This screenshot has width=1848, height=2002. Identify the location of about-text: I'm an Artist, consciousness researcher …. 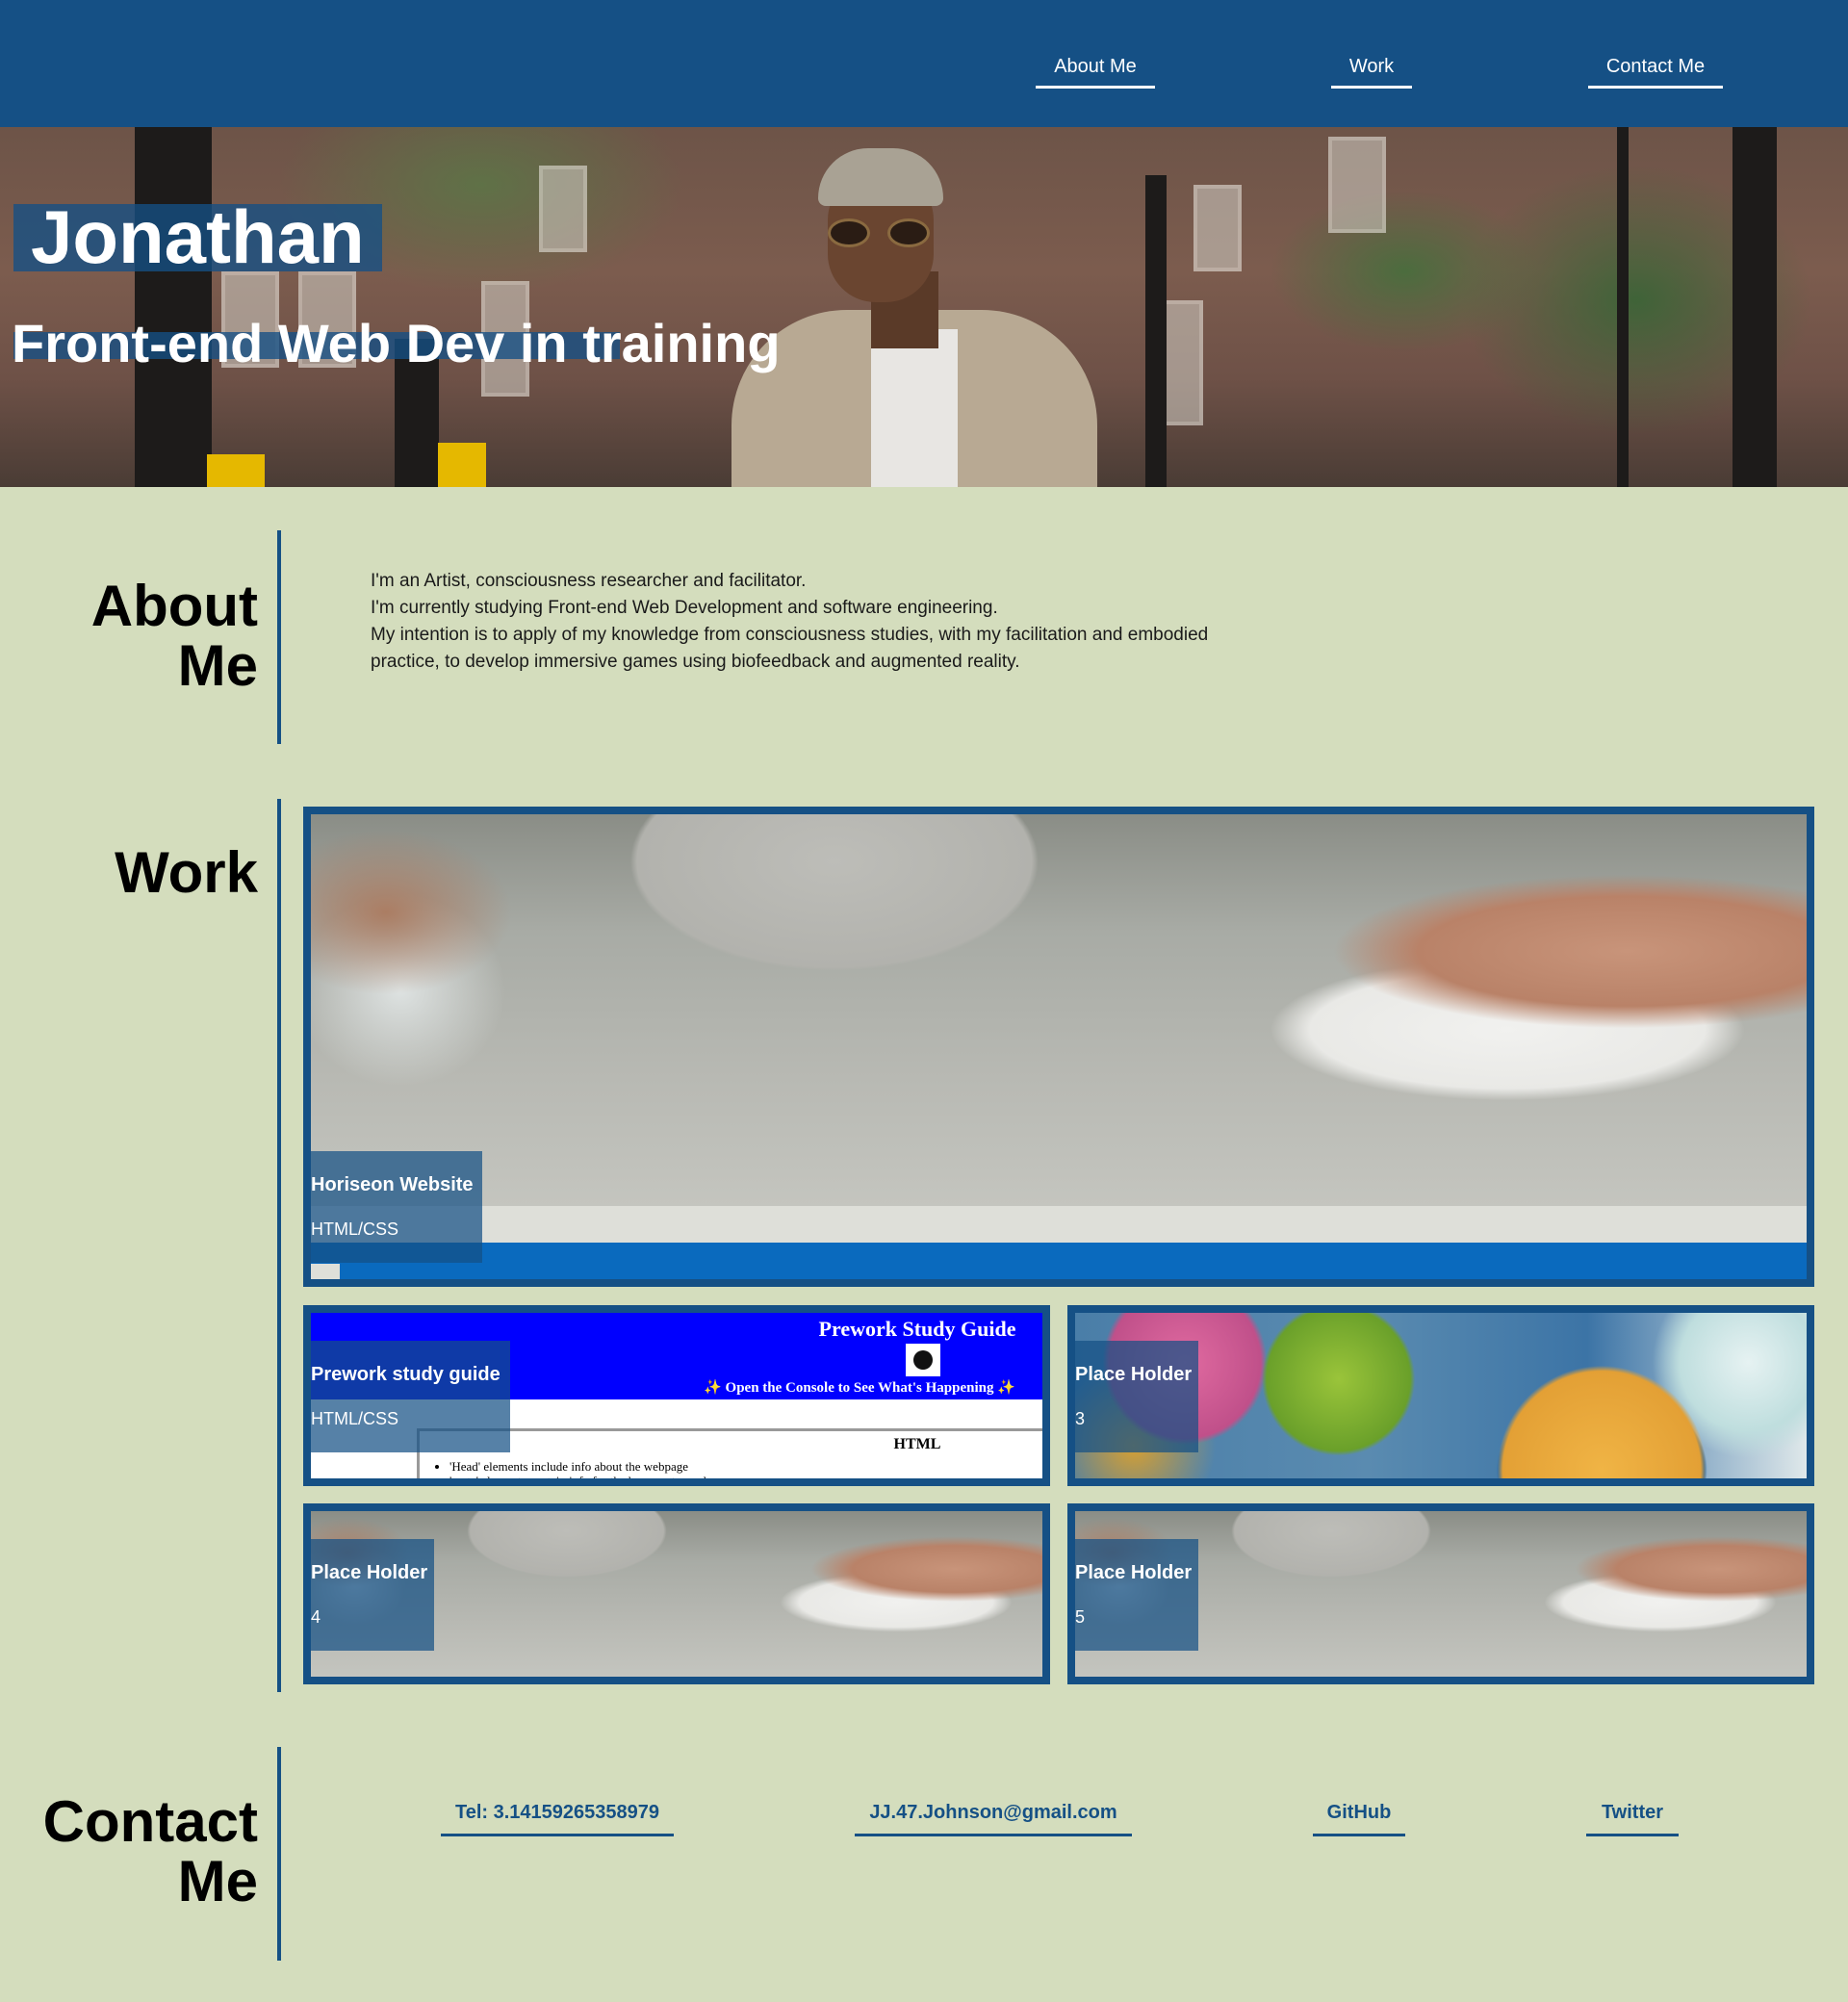
(833, 622).